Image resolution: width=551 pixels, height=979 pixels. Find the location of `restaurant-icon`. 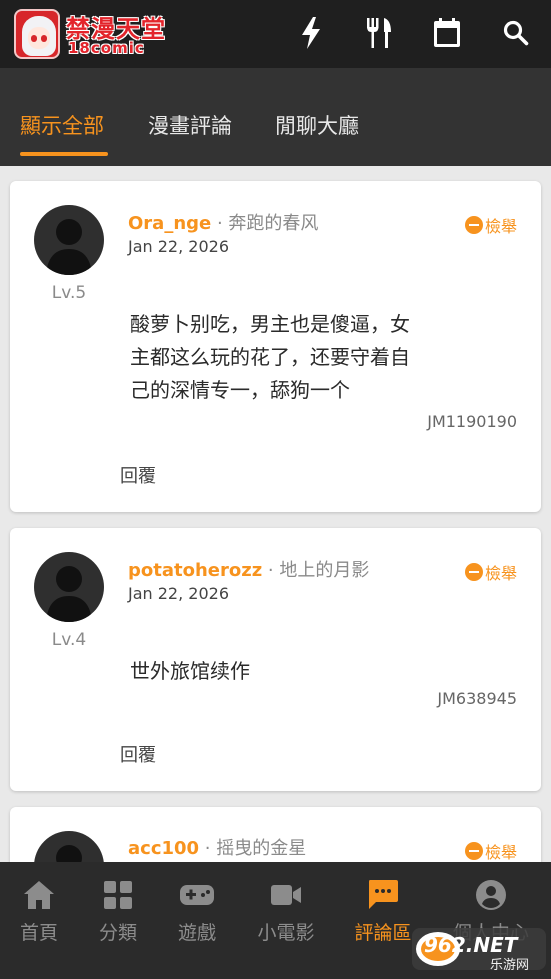

restaurant-icon is located at coordinates (379, 33).